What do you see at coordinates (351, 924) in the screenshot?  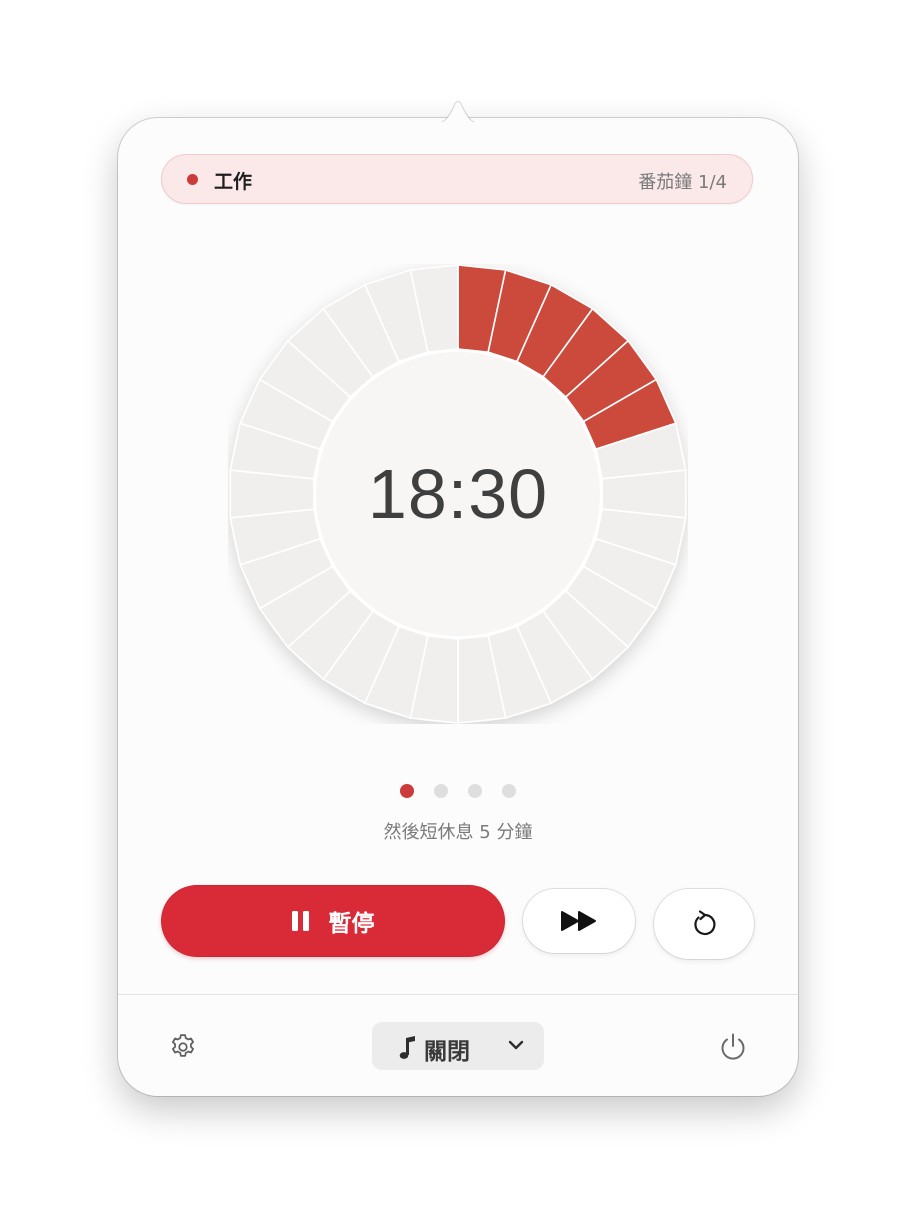 I see `pause-label: 暫停` at bounding box center [351, 924].